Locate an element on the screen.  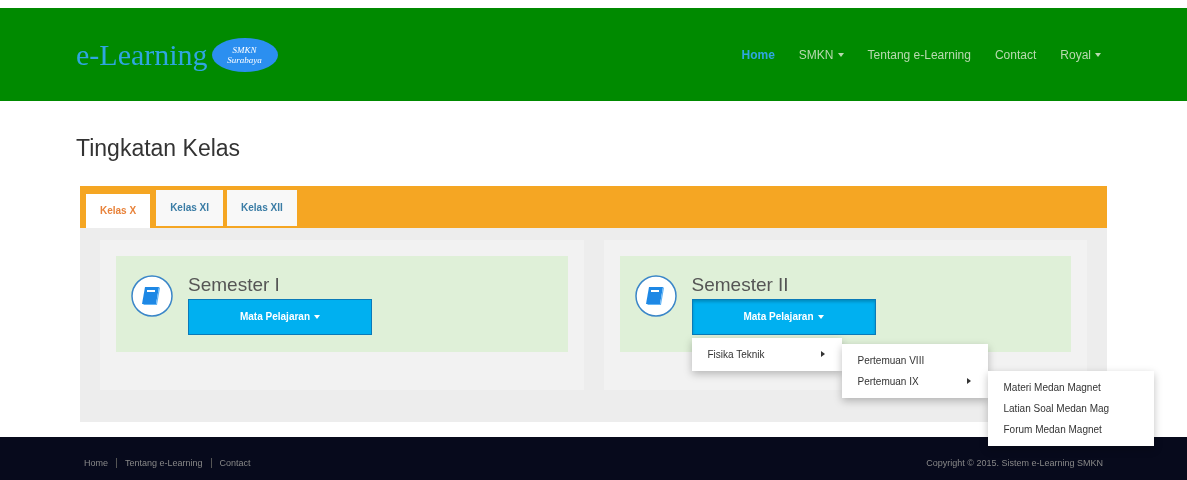
nav-link: Tentang e-Learning is located at coordinates (919, 54).